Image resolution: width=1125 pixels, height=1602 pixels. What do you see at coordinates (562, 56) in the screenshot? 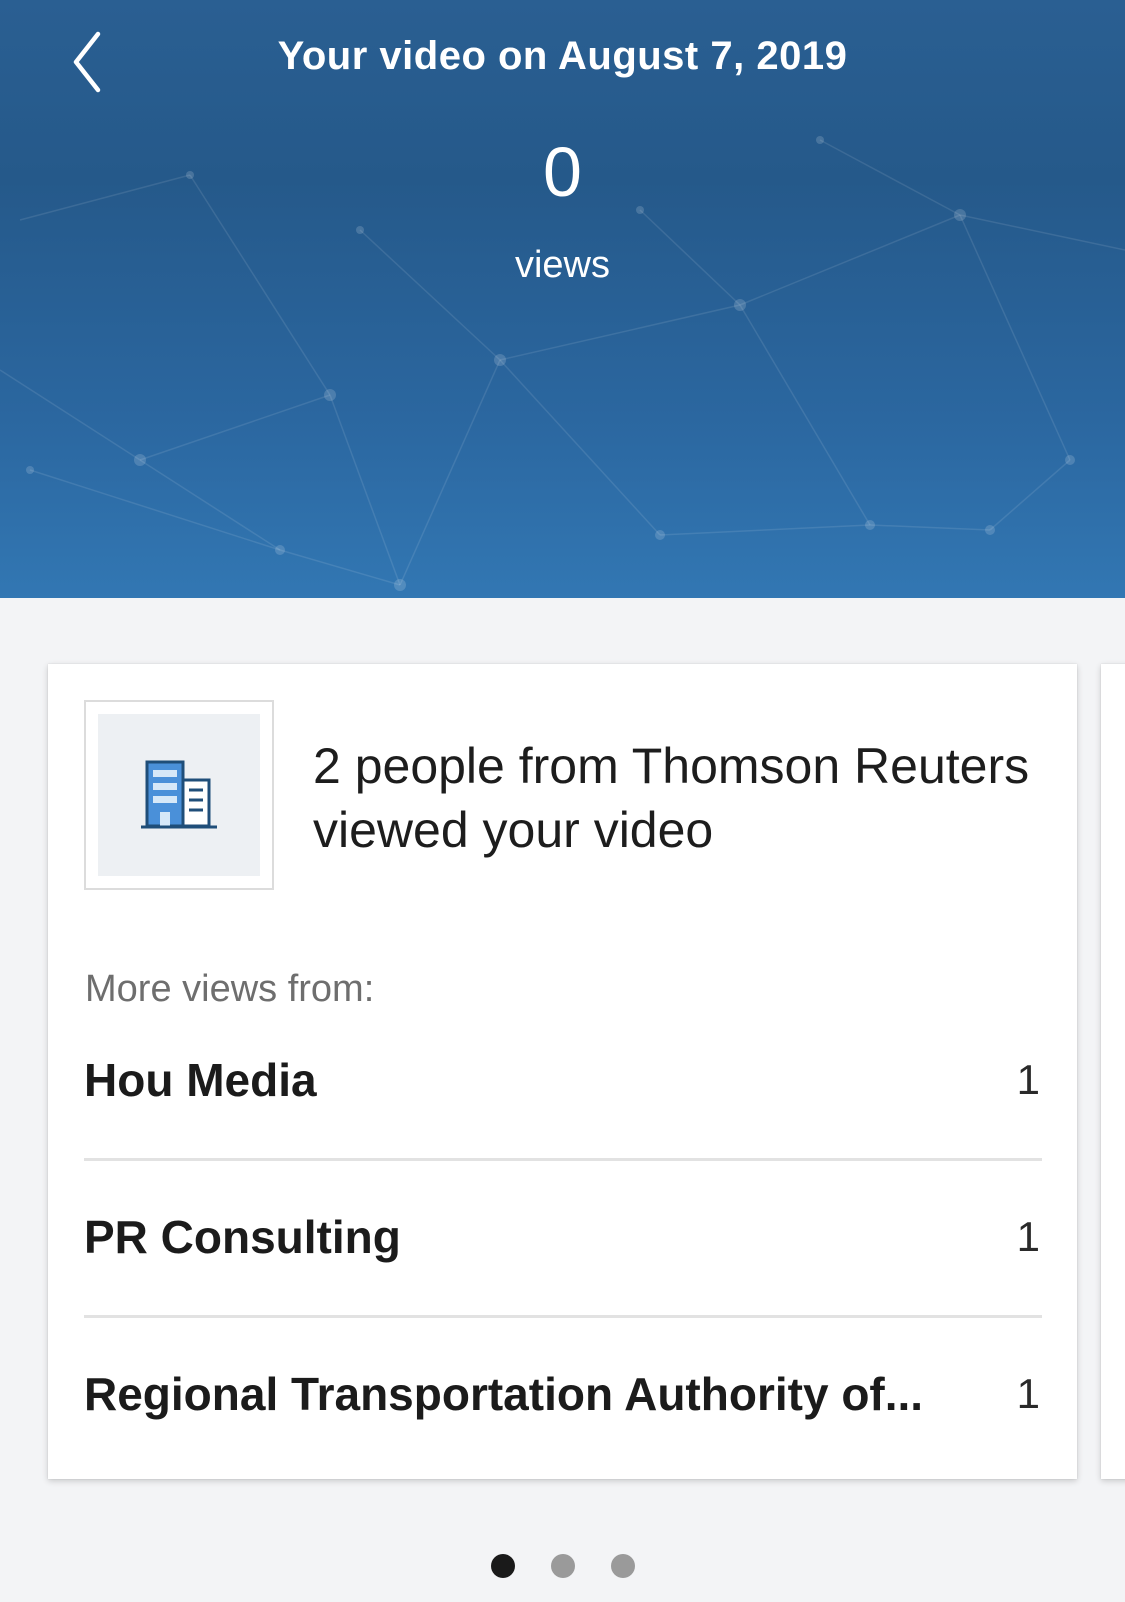
I see `page-title: Your video on August 7, 2019` at bounding box center [562, 56].